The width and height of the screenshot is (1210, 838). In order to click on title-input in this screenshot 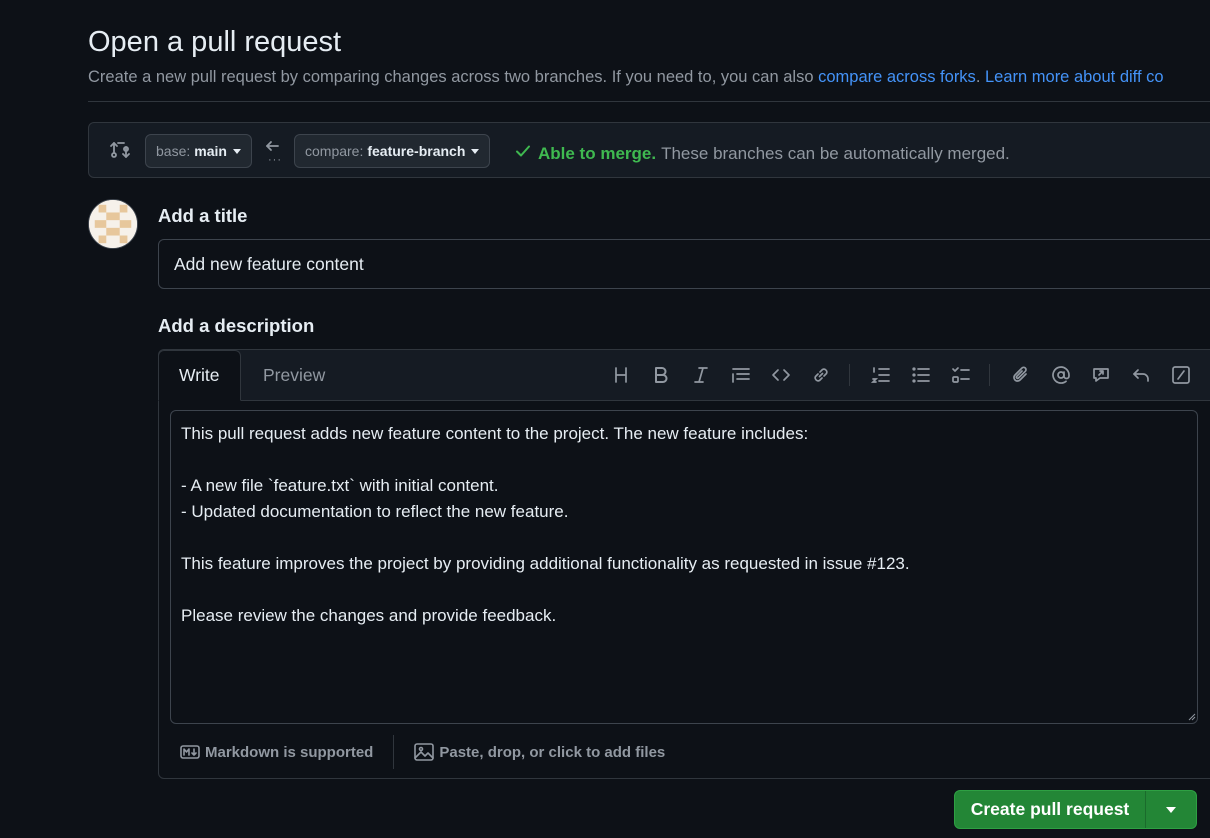, I will do `click(684, 264)`.